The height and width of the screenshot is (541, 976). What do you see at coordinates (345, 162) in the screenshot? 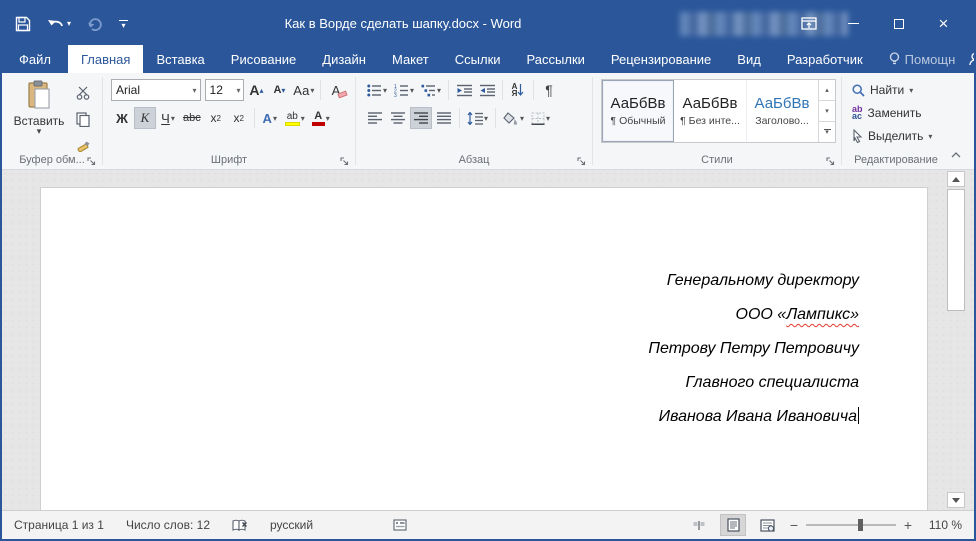
I see `font-dialog-launcher` at bounding box center [345, 162].